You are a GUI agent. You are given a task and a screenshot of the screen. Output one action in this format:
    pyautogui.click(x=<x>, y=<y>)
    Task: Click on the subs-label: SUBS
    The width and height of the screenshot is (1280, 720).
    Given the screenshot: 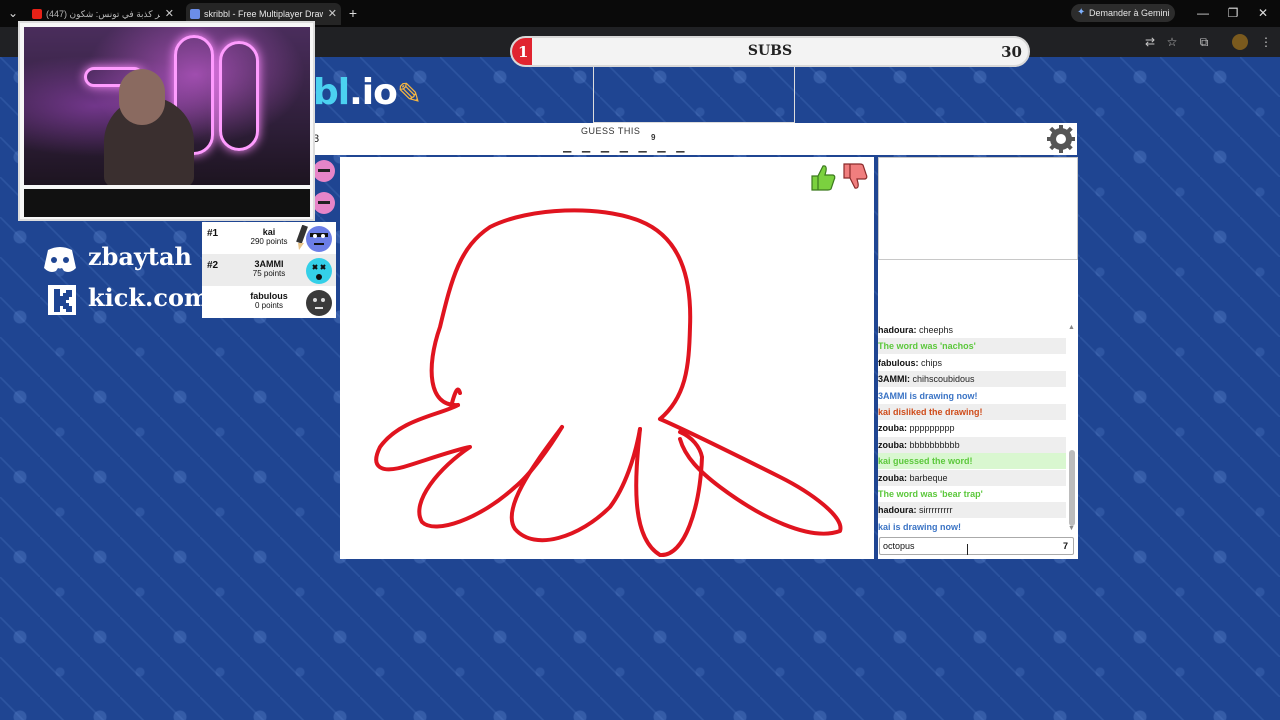 What is the action you would take?
    pyautogui.click(x=770, y=51)
    